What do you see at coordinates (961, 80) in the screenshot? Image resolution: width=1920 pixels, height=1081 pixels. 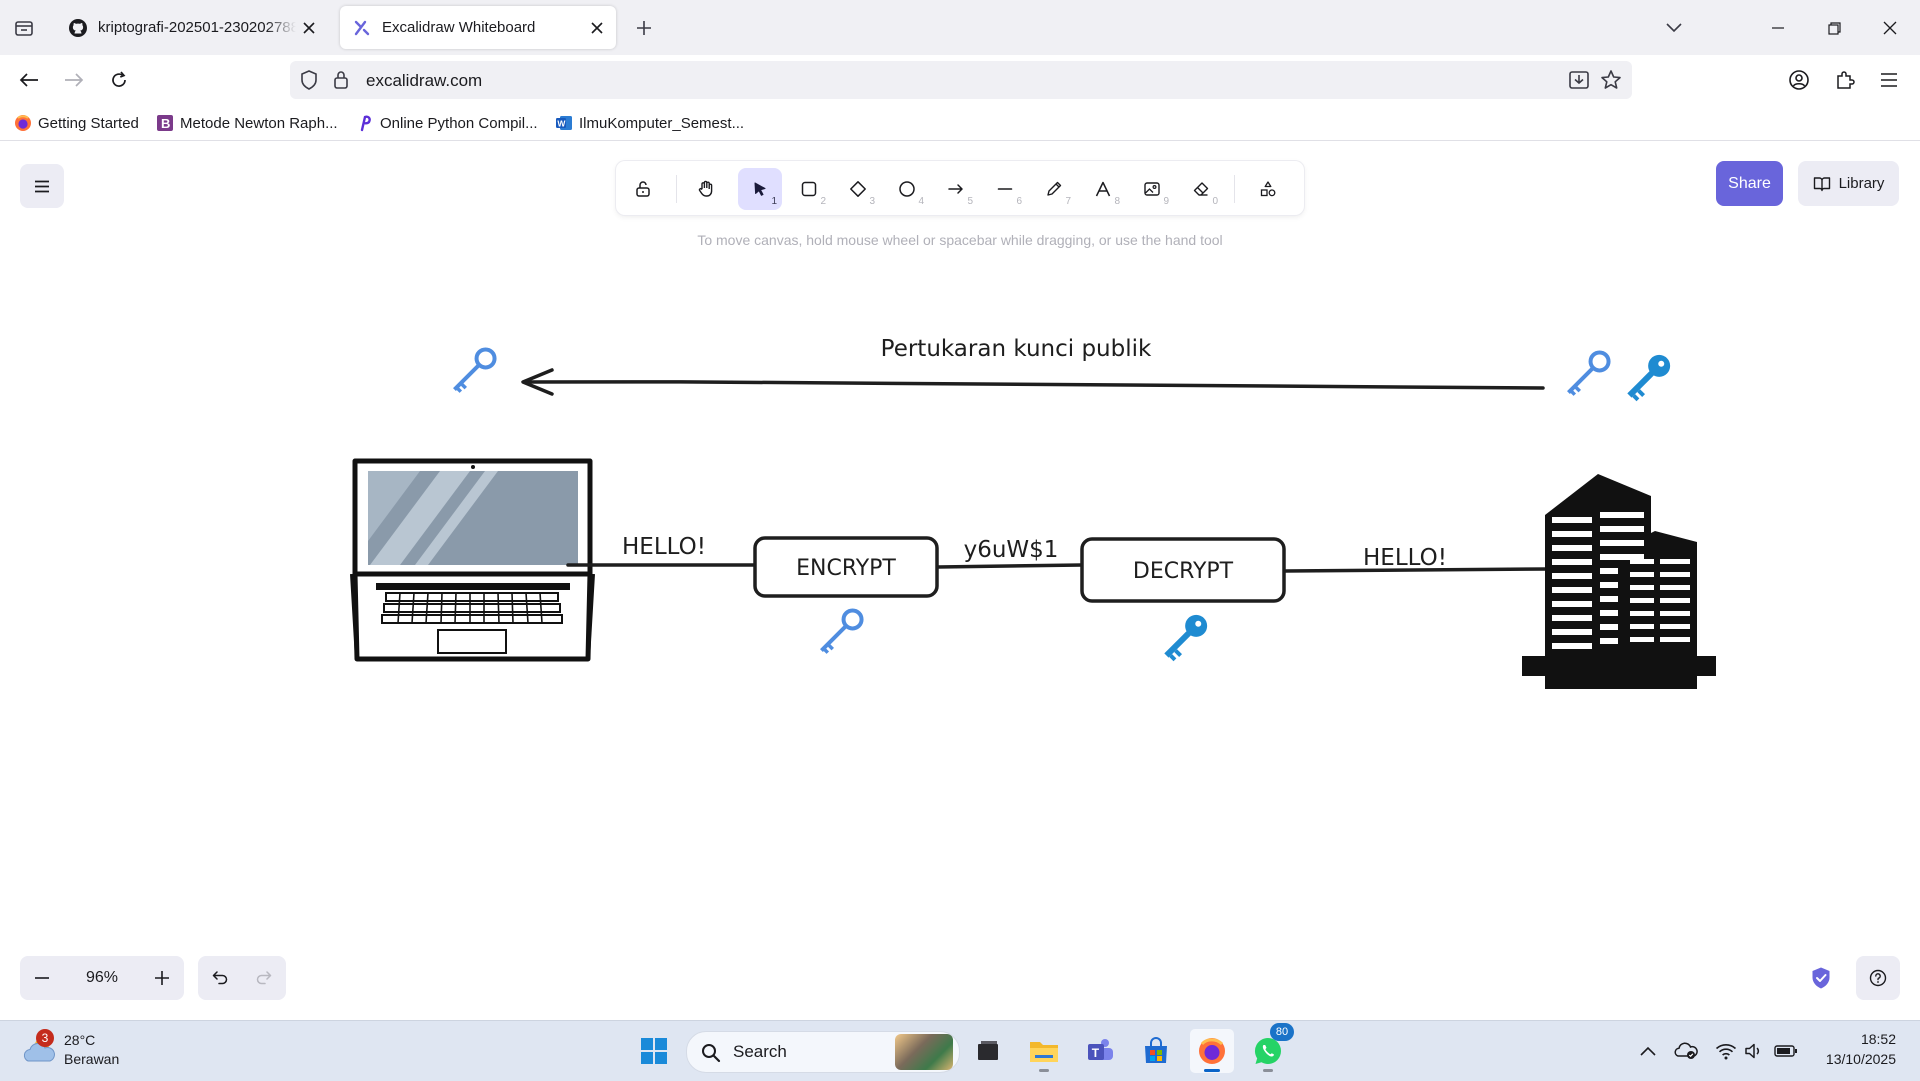 I see `address-bar: excalidraw.com` at bounding box center [961, 80].